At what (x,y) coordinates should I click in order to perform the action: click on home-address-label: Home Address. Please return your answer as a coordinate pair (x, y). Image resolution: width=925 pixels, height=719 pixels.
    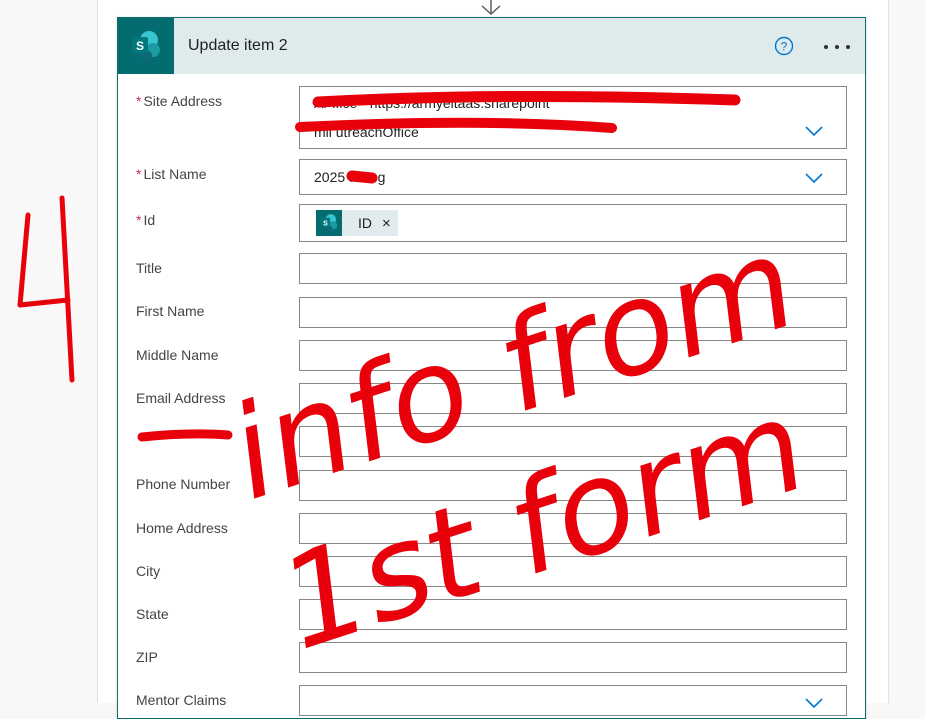
    Looking at the image, I should click on (182, 528).